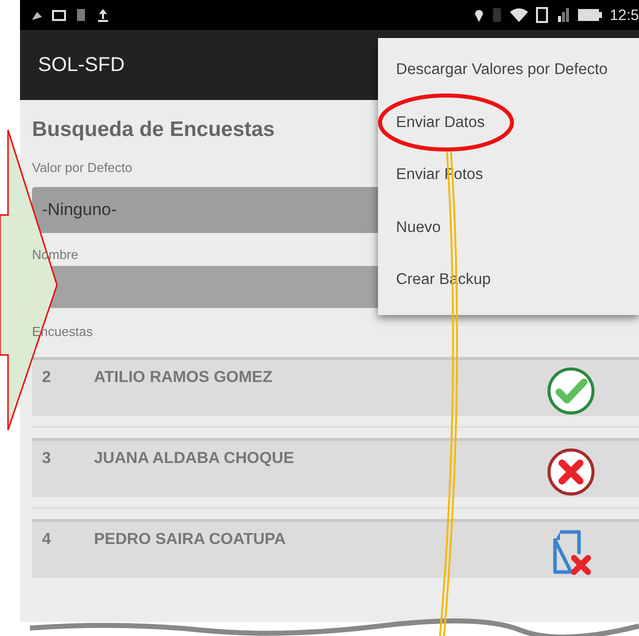 This screenshot has height=636, width=639. What do you see at coordinates (624, 15) in the screenshot?
I see `status-time: 12:5` at bounding box center [624, 15].